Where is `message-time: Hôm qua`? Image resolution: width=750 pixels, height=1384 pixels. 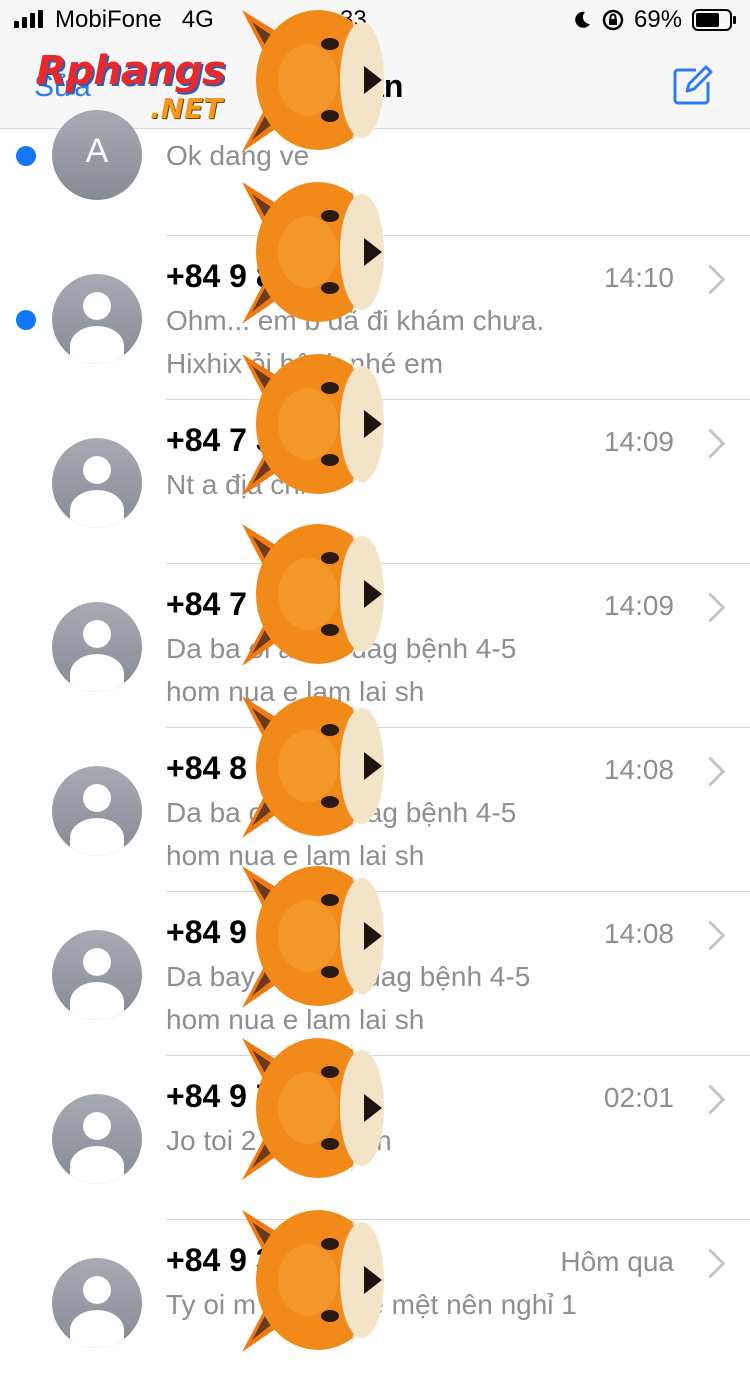 message-time: Hôm qua is located at coordinates (617, 1261).